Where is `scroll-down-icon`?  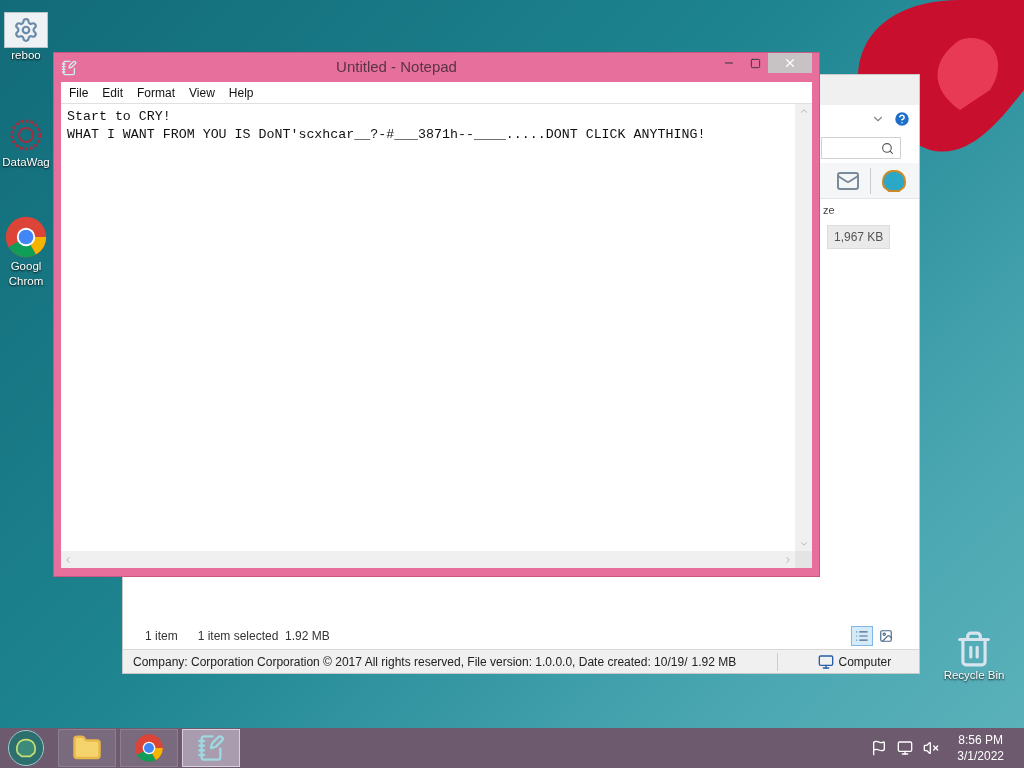 scroll-down-icon is located at coordinates (803, 544).